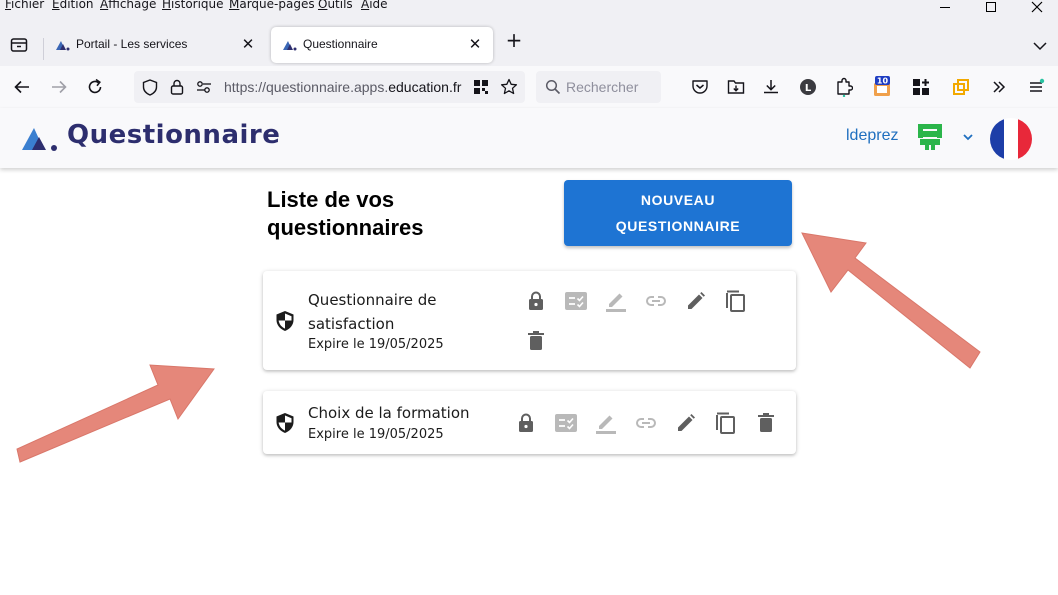 The height and width of the screenshot is (595, 1058). I want to click on arrow-to-new-button, so click(891, 300).